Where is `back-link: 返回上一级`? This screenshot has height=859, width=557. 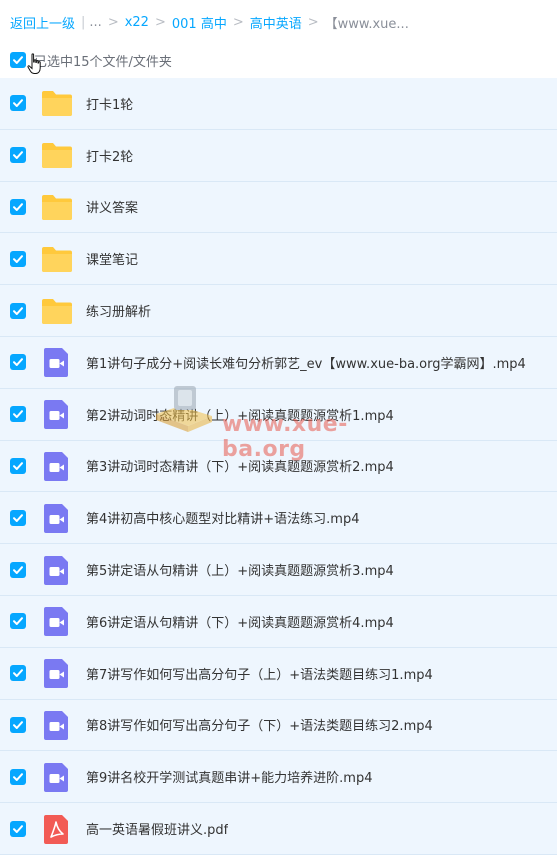
back-link: 返回上一级 is located at coordinates (42, 22).